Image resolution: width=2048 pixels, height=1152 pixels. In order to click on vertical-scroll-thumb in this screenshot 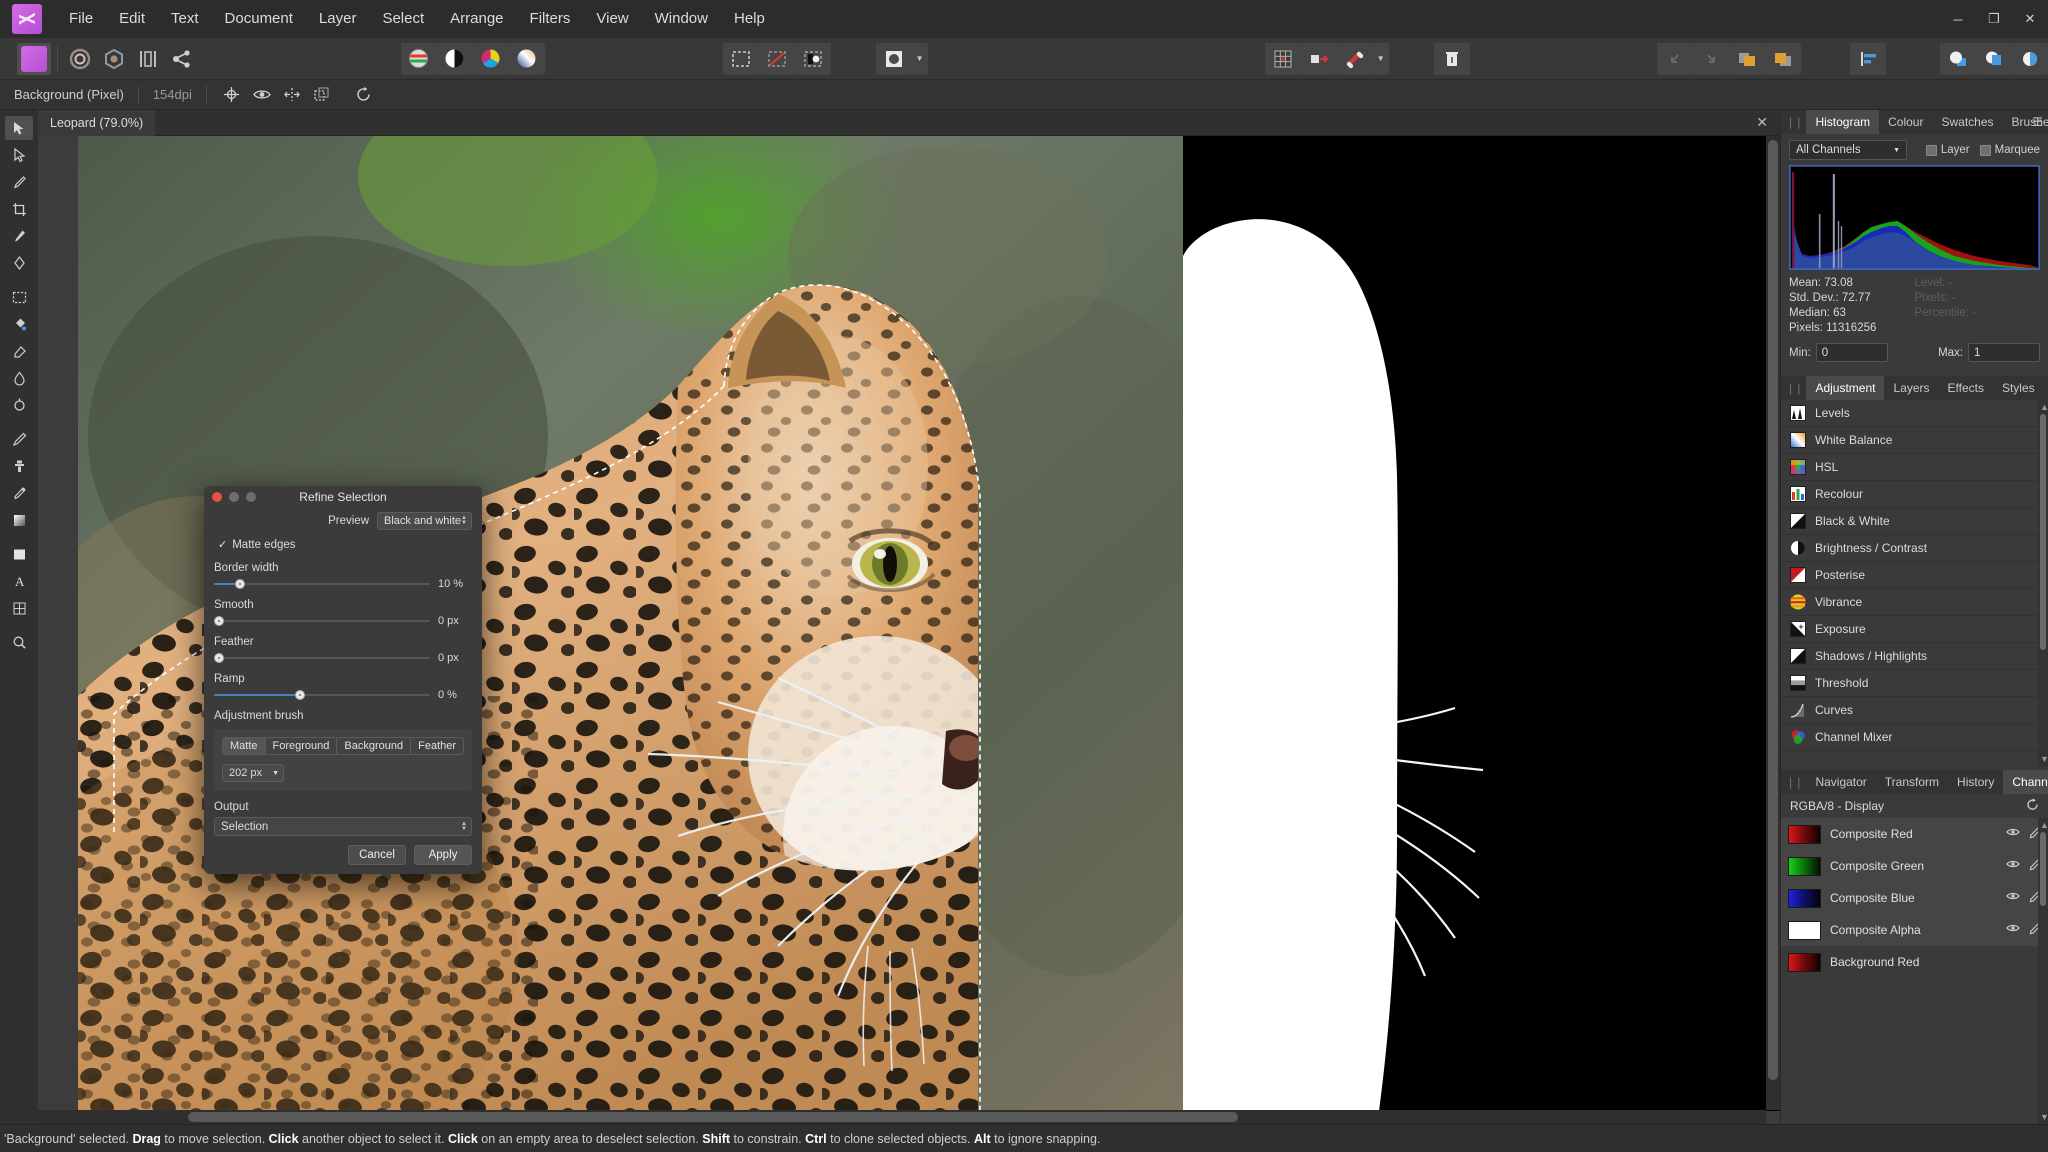, I will do `click(1773, 610)`.